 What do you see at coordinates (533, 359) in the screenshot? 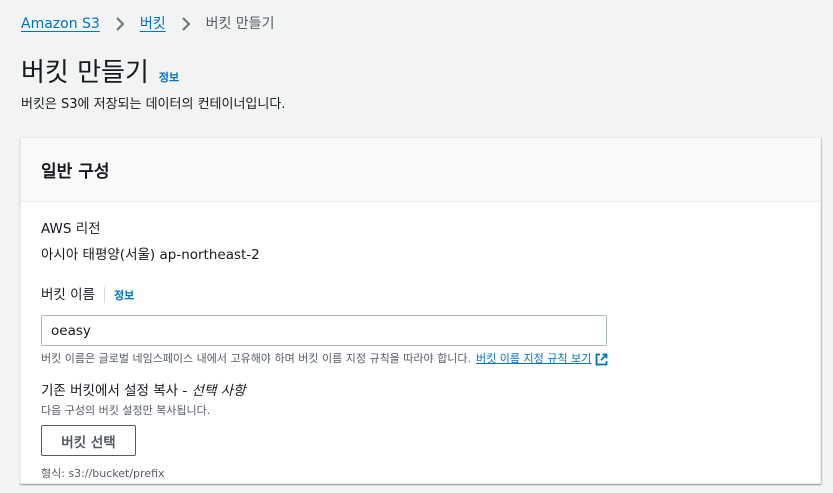
I see `naming-rules-link: 버킷 이름 지정 규칙 보기` at bounding box center [533, 359].